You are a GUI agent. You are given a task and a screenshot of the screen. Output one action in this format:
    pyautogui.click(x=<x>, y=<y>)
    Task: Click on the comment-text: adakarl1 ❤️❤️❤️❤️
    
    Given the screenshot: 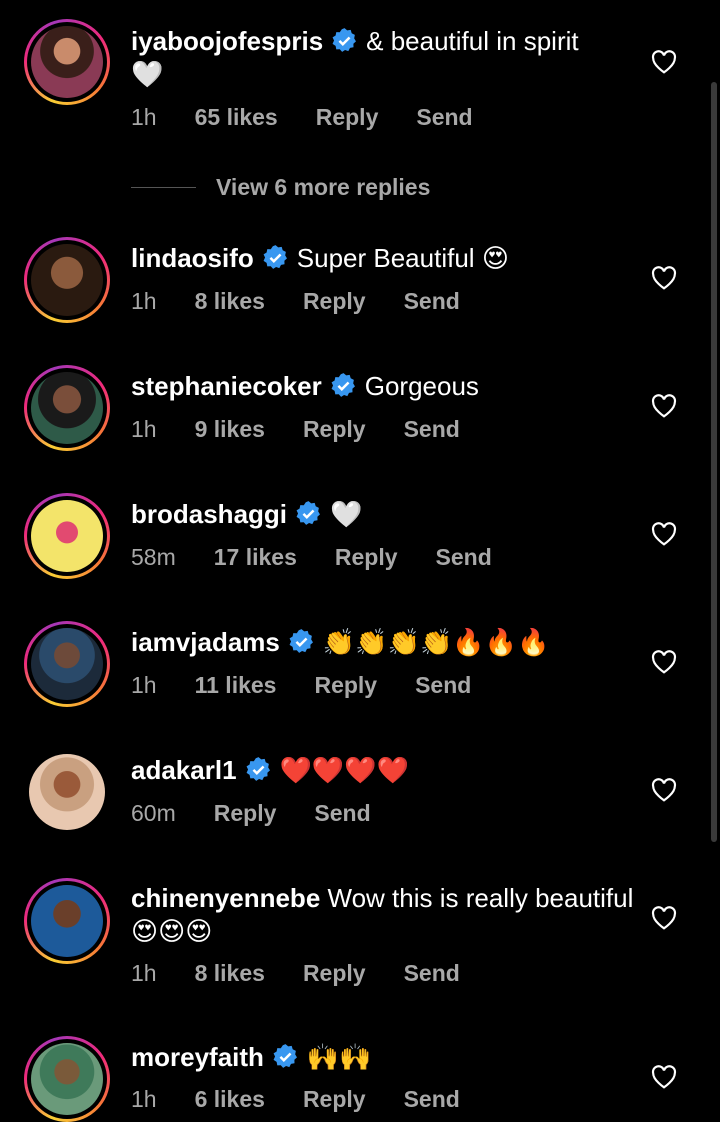 What is the action you would take?
    pyautogui.click(x=386, y=771)
    